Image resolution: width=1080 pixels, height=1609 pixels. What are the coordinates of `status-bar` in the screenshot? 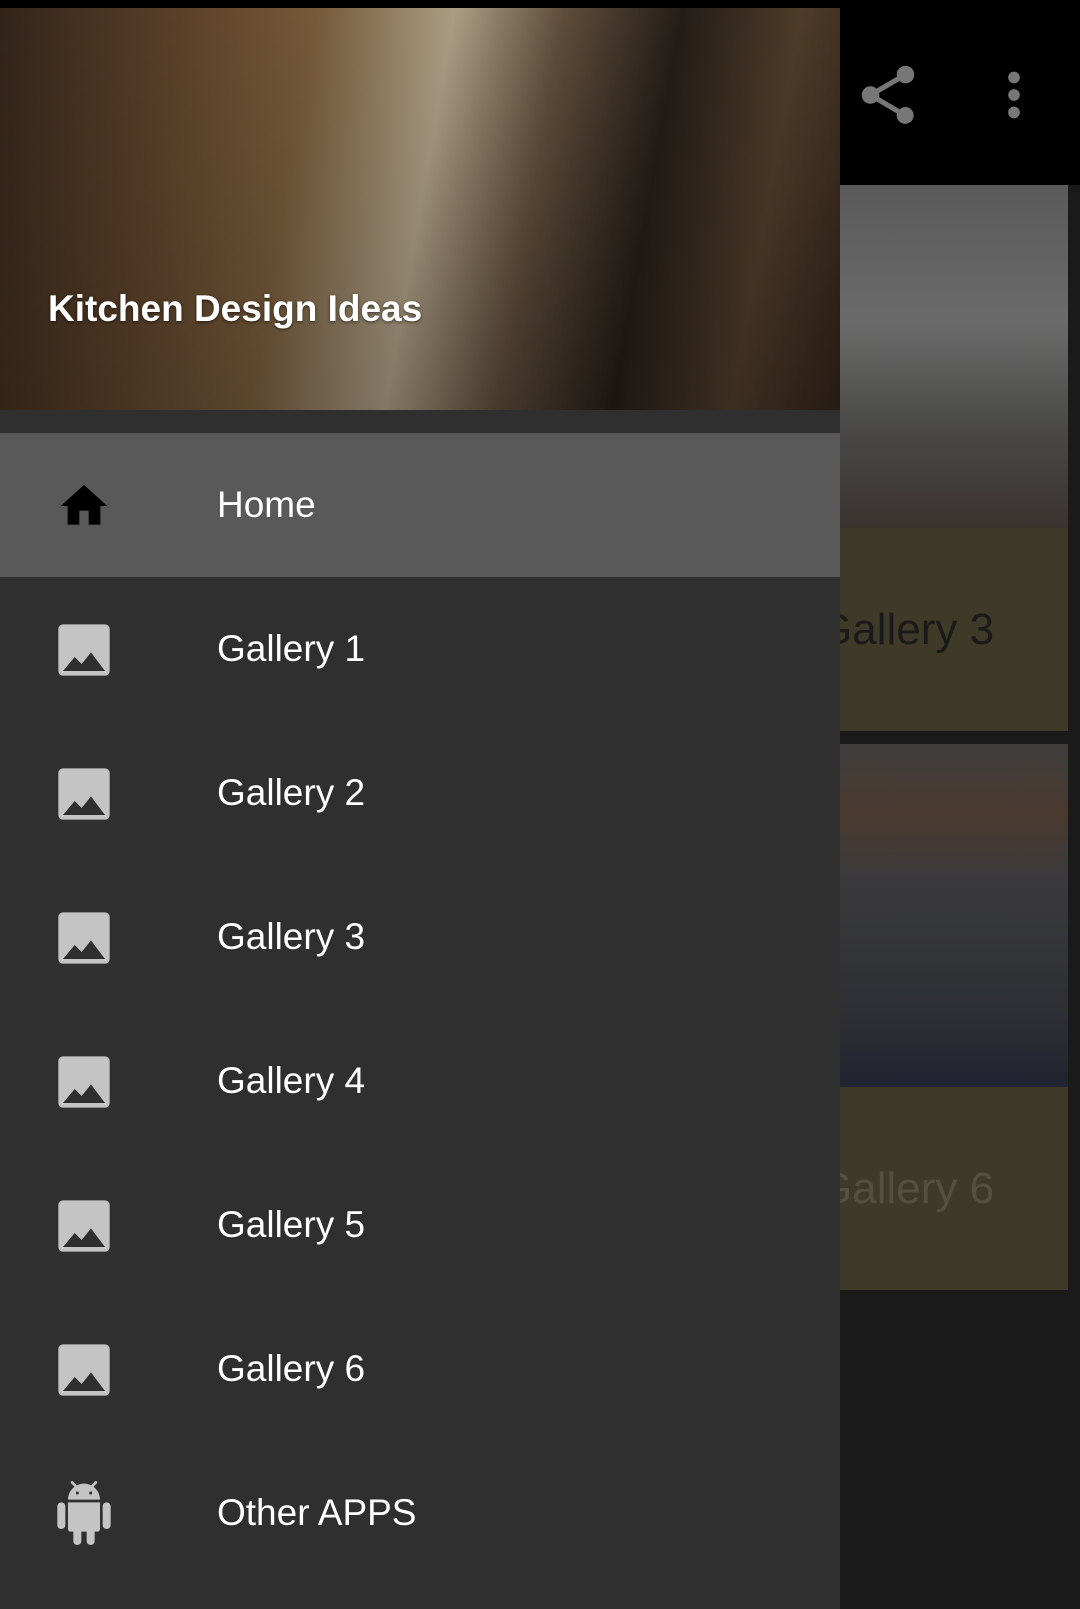 It's located at (420, 4).